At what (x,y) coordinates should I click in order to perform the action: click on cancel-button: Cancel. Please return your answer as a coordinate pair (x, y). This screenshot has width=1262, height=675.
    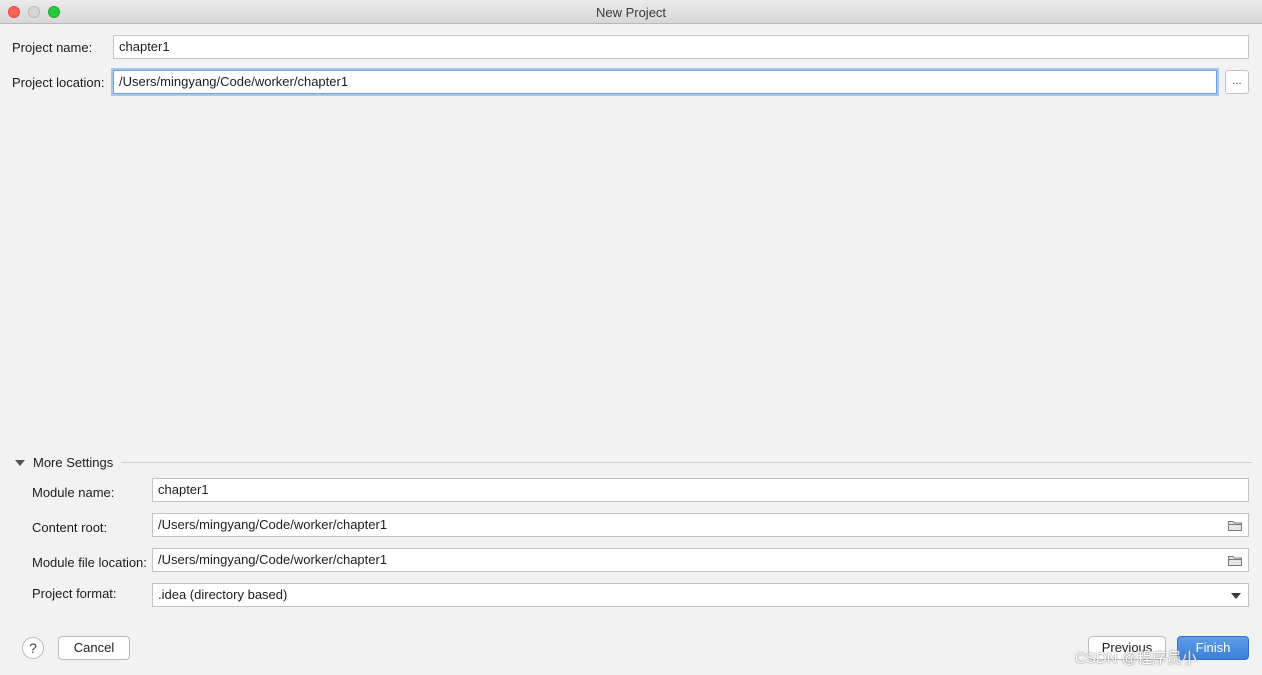
    Looking at the image, I should click on (94, 648).